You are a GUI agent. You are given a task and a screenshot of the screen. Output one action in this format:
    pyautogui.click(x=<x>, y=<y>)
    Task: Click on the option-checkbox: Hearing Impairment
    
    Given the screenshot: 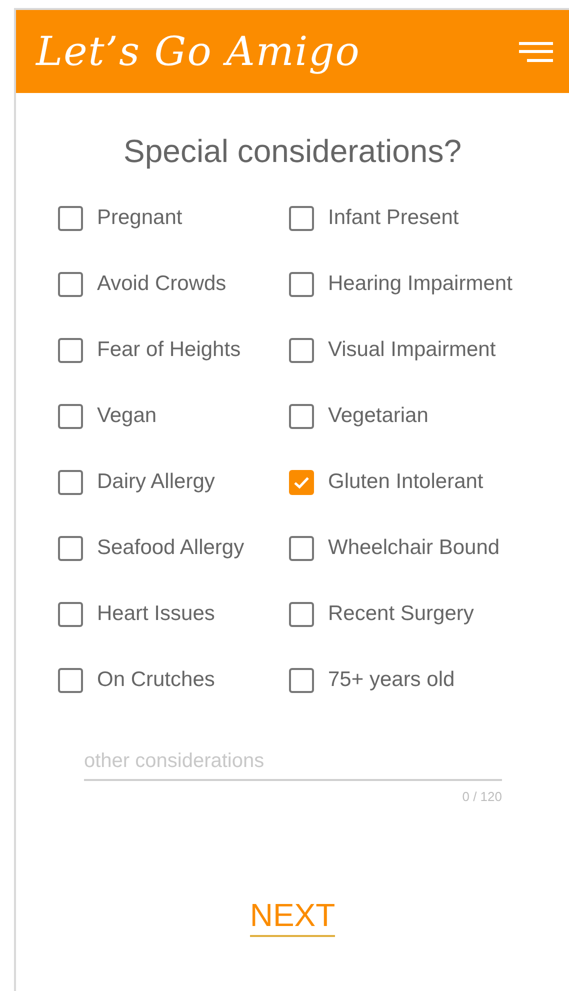 What is the action you would take?
    pyautogui.click(x=409, y=284)
    